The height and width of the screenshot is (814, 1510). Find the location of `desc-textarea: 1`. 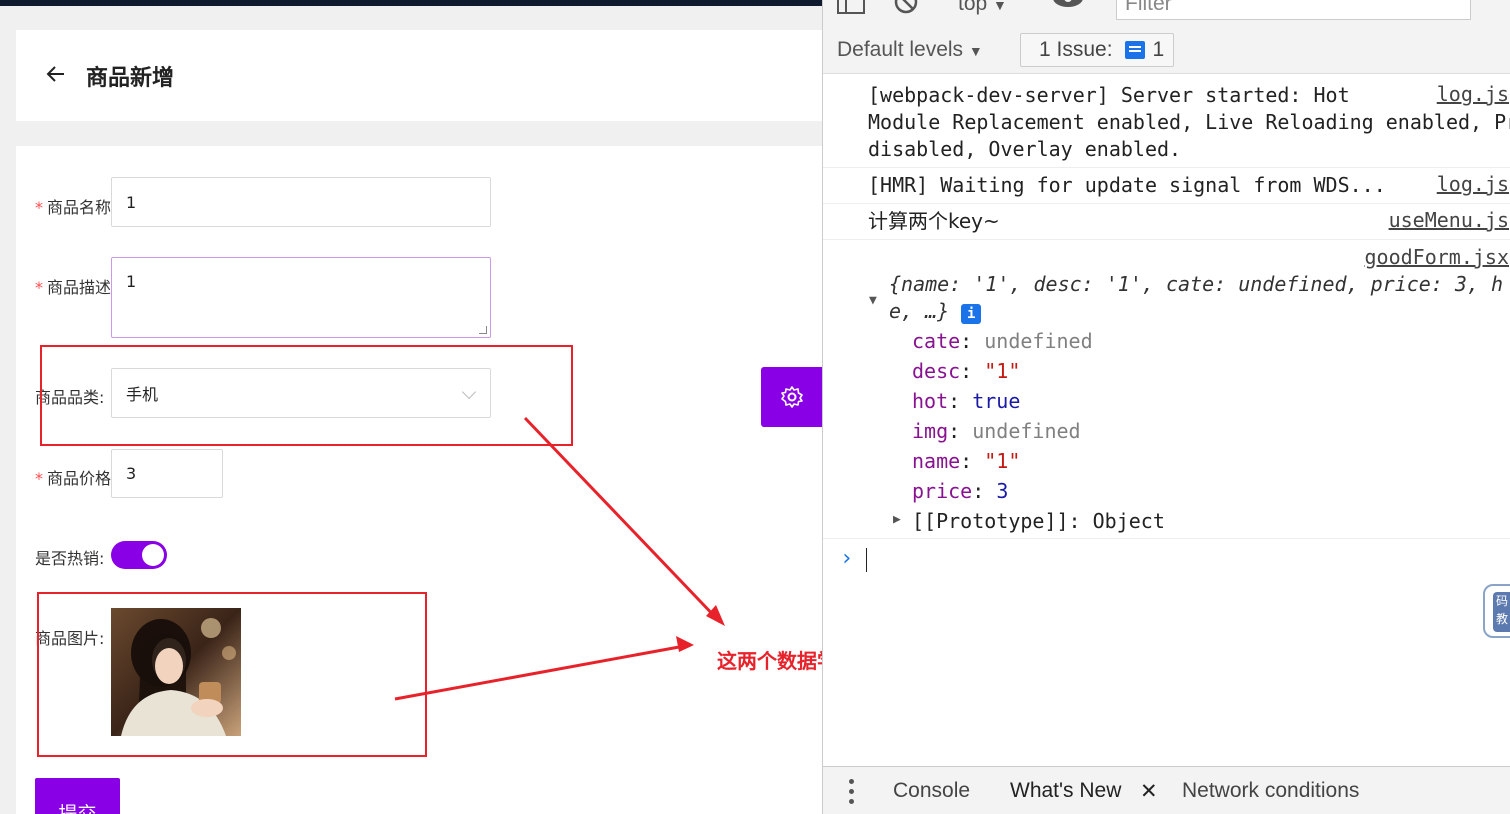

desc-textarea: 1 is located at coordinates (301, 297).